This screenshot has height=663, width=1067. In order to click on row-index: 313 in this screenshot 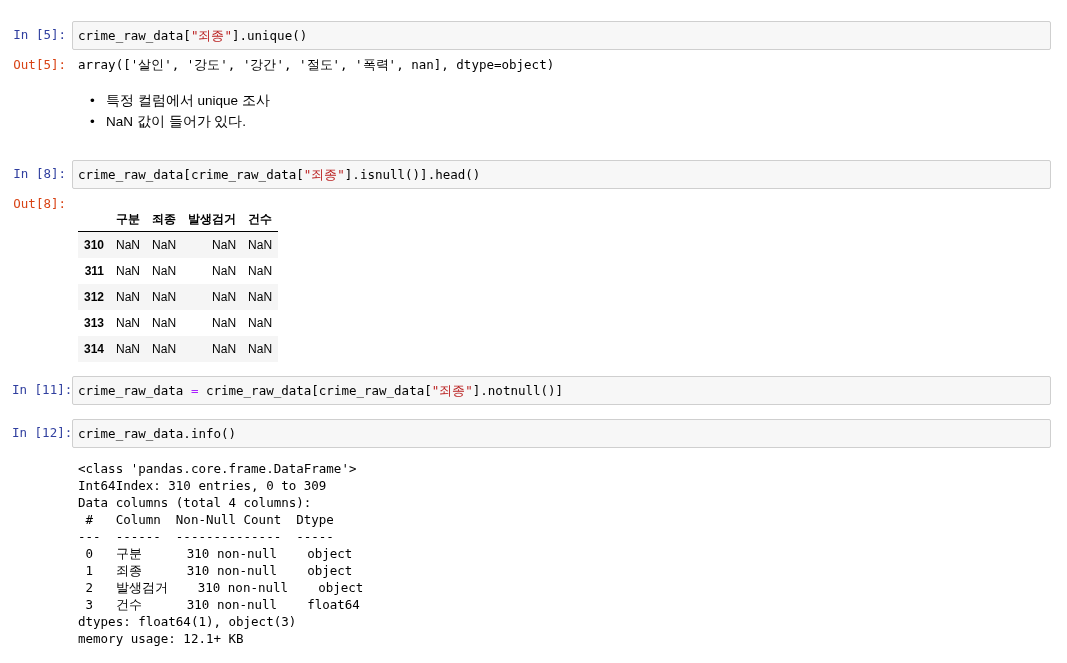, I will do `click(94, 323)`.